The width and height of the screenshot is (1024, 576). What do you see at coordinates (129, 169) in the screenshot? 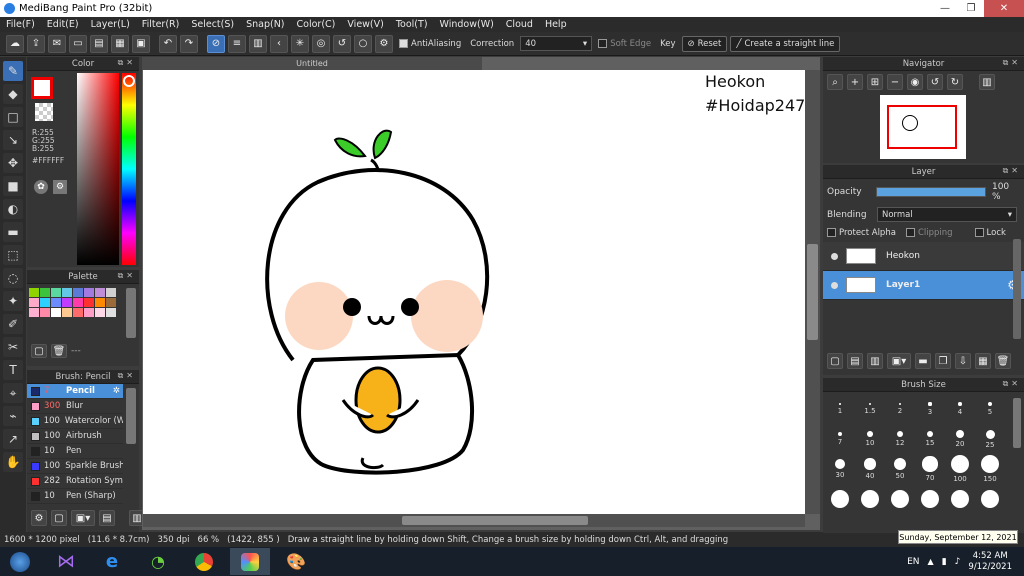
I see `hue-slider` at bounding box center [129, 169].